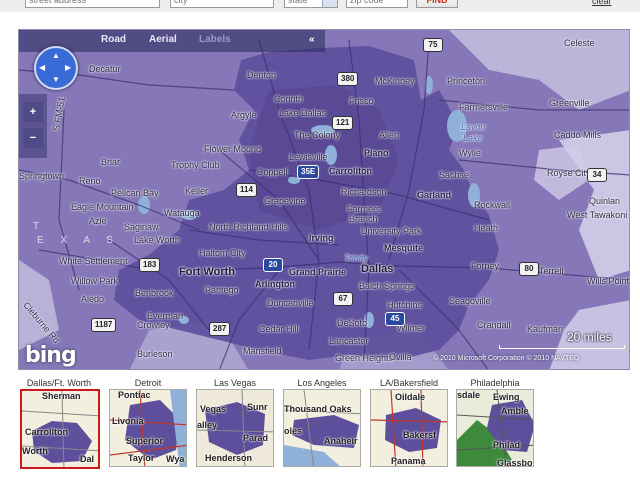 The height and width of the screenshot is (480, 640). I want to click on thumbnail-label: Livonia, so click(128, 421).